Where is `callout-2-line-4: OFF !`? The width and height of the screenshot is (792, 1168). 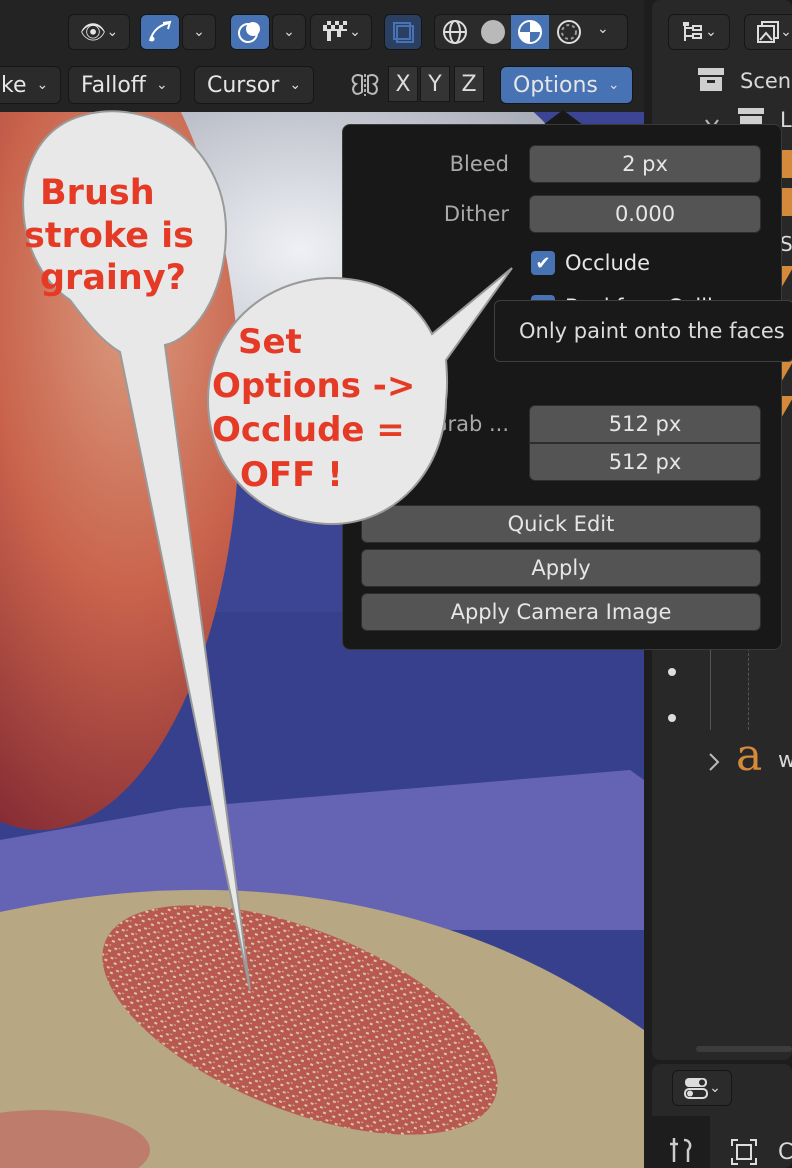 callout-2-line-4: OFF ! is located at coordinates (291, 474).